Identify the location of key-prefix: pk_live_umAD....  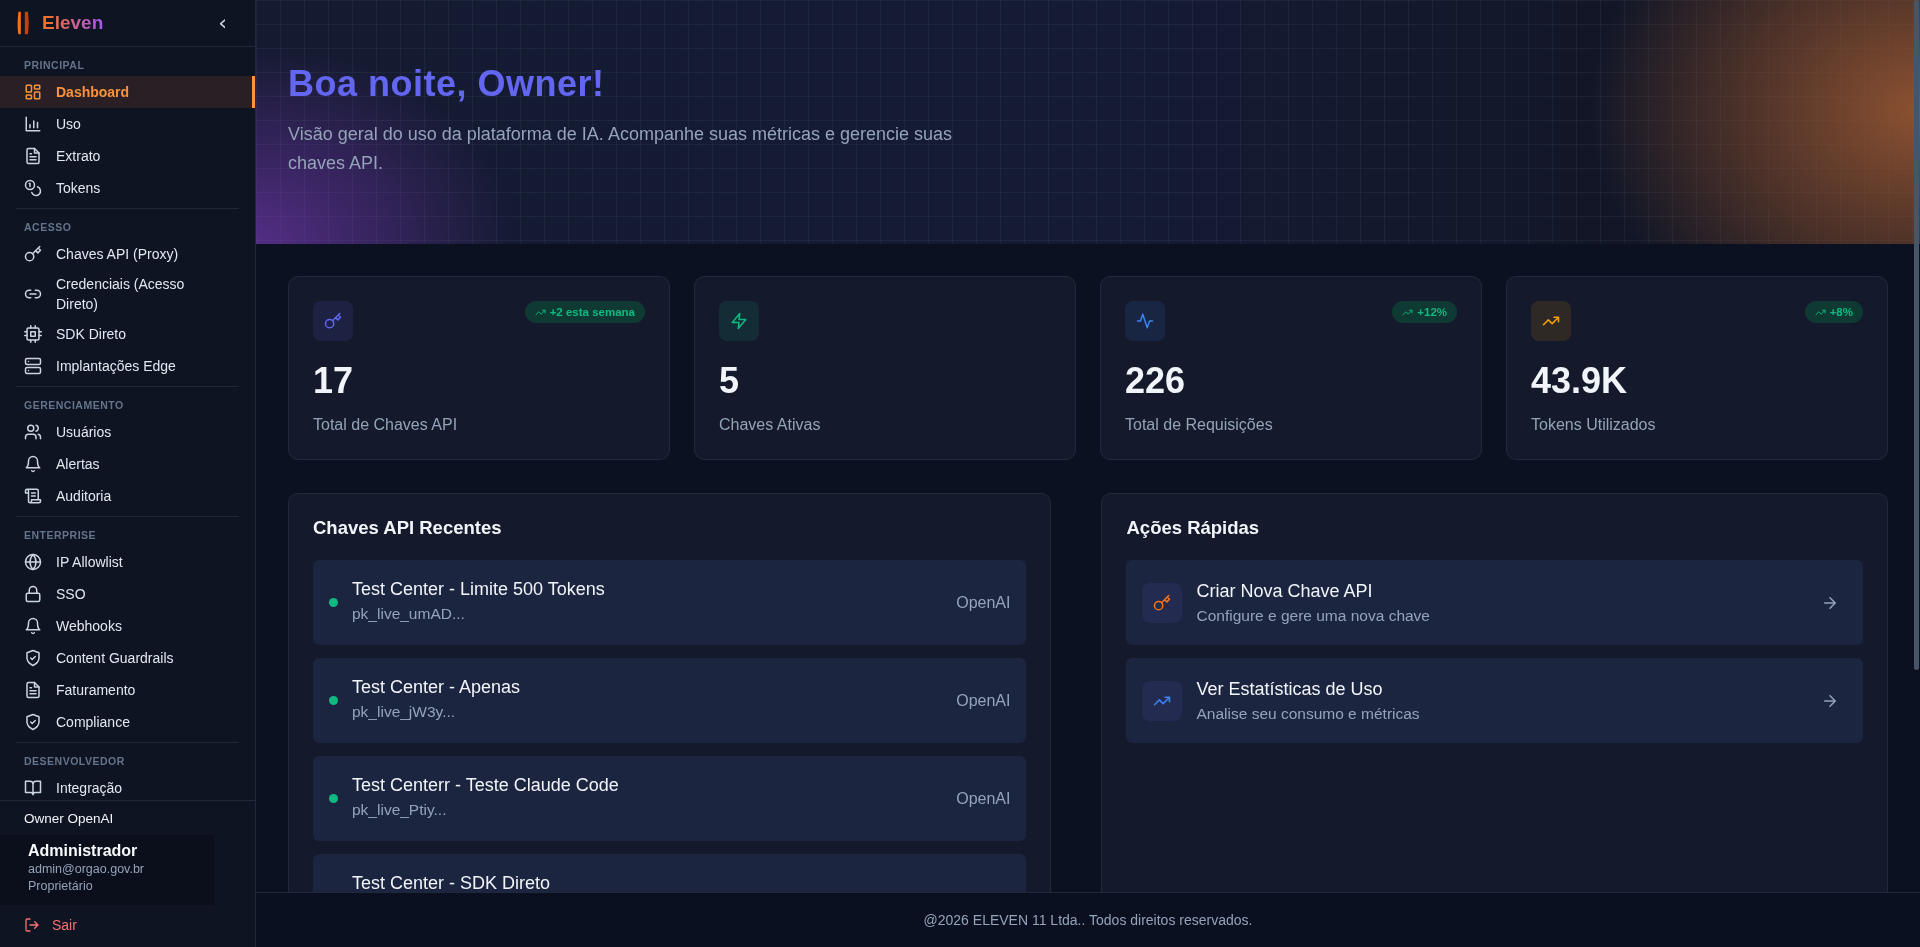
(409, 614).